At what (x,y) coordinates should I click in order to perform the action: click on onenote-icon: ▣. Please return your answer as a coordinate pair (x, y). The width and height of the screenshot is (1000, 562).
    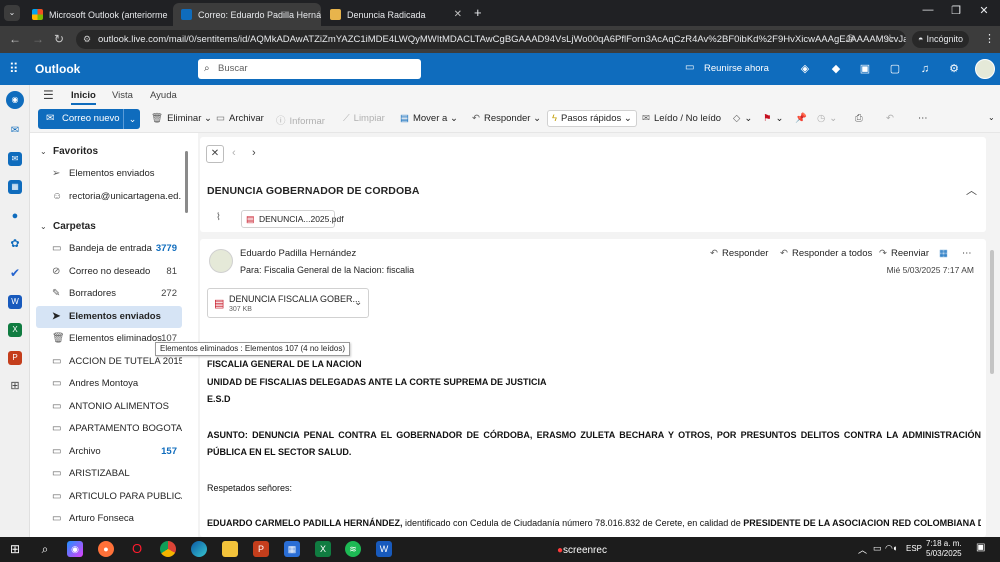
    Looking at the image, I should click on (865, 69).